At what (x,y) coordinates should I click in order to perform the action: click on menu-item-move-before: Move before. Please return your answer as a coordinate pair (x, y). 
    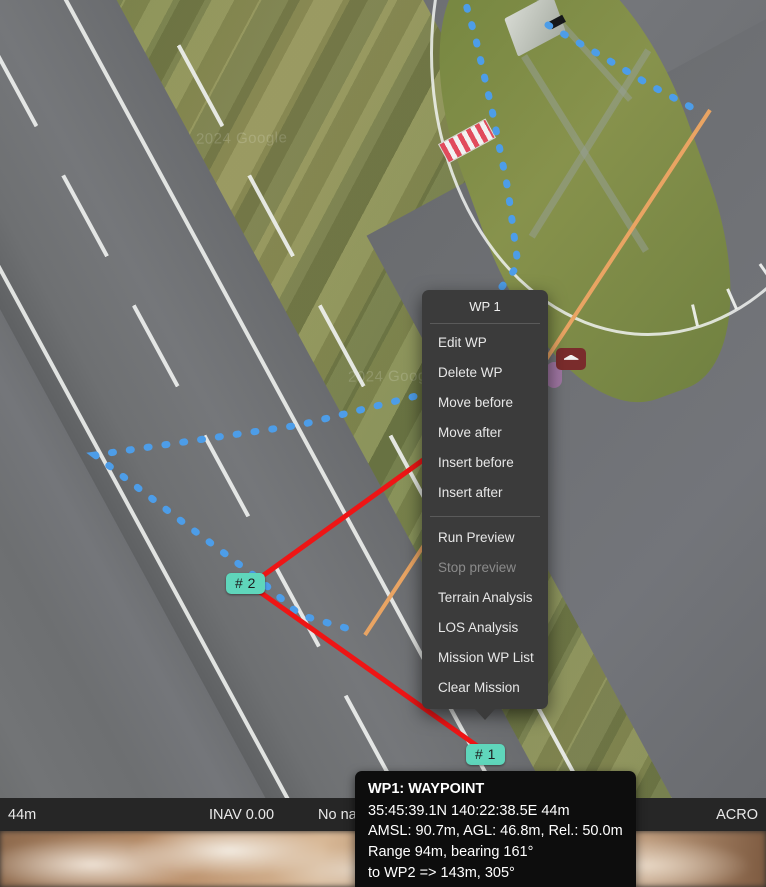
    Looking at the image, I should click on (485, 403).